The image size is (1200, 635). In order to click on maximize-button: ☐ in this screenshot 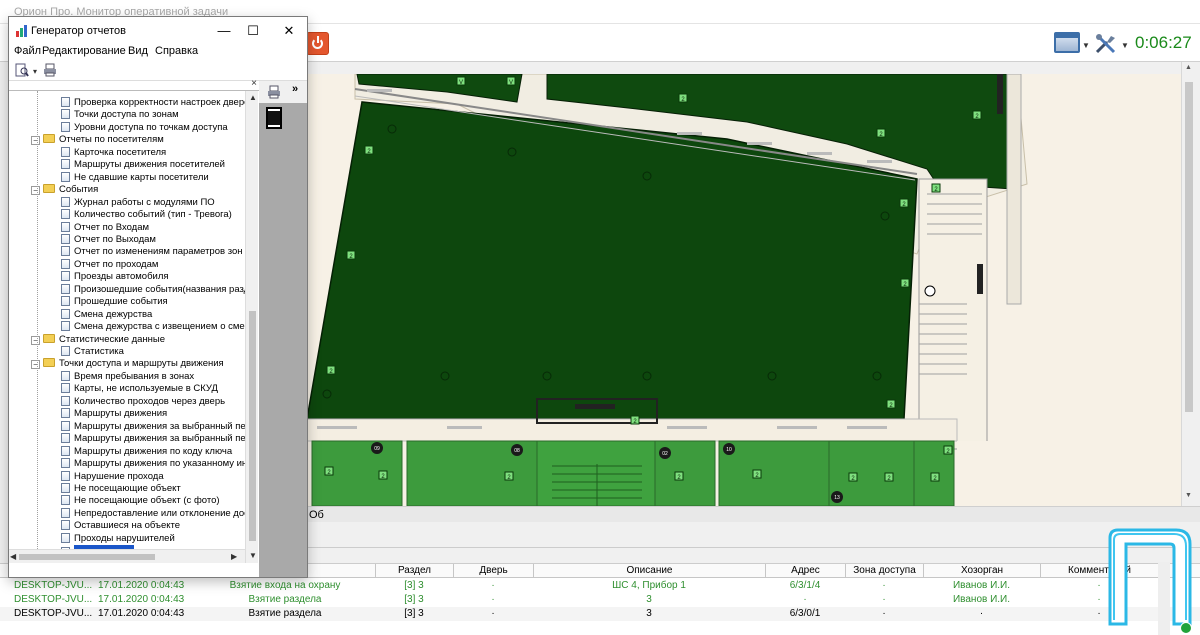, I will do `click(253, 31)`.